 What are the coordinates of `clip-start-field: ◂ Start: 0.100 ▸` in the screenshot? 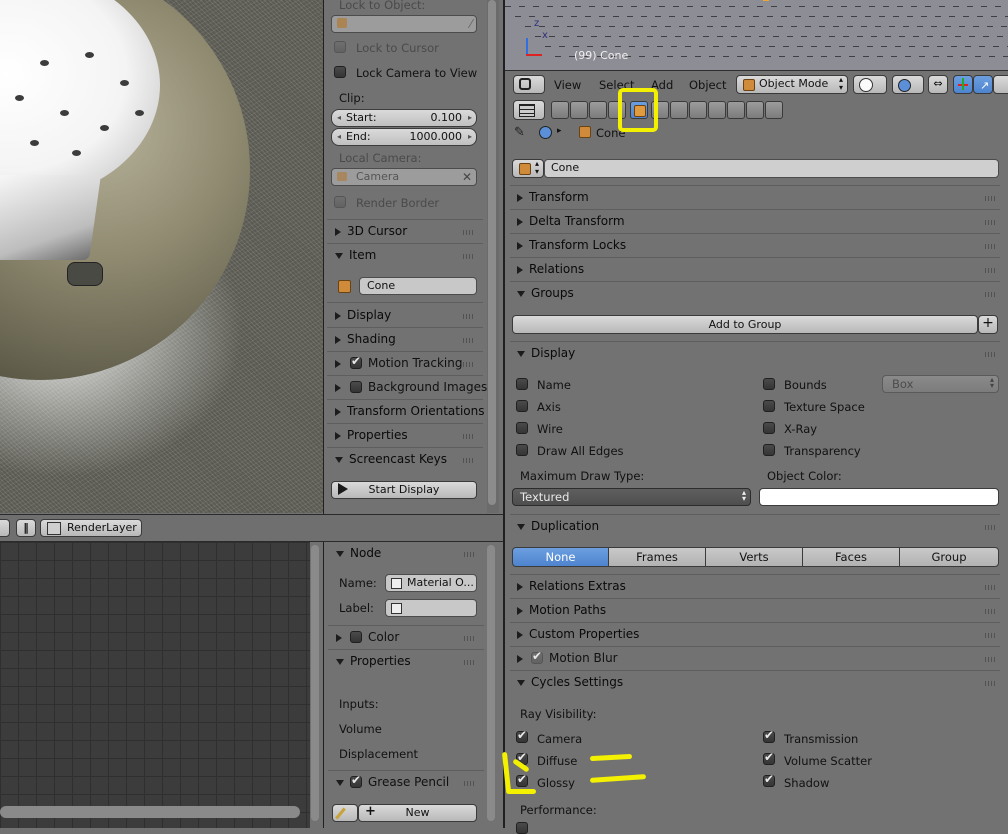 It's located at (404, 118).